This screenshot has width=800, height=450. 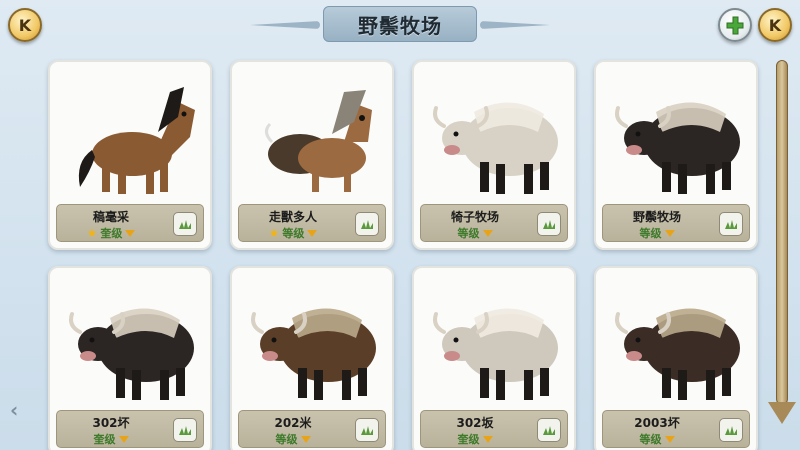 What do you see at coordinates (293, 423) in the screenshot?
I see `animal-name: 202米` at bounding box center [293, 423].